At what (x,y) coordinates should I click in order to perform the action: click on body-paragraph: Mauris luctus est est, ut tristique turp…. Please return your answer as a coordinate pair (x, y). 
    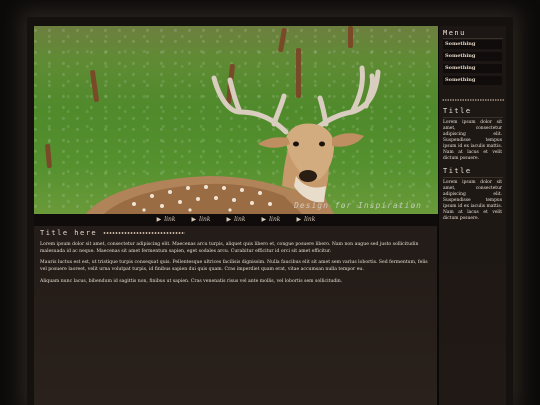
    Looking at the image, I should click on (234, 266).